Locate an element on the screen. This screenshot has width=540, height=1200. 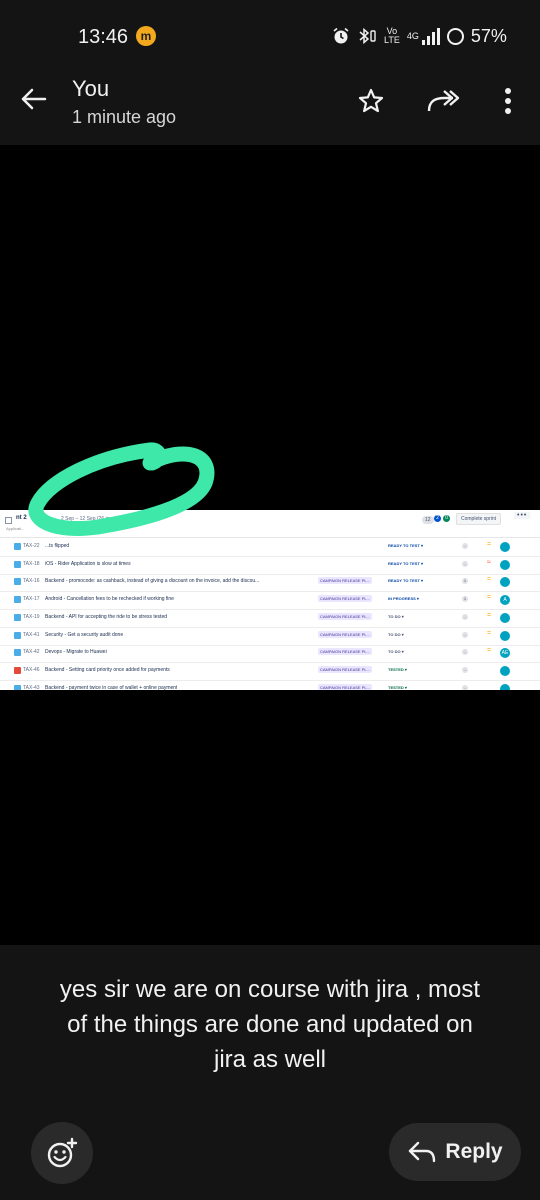
reply-icon is located at coordinates (422, 1152).